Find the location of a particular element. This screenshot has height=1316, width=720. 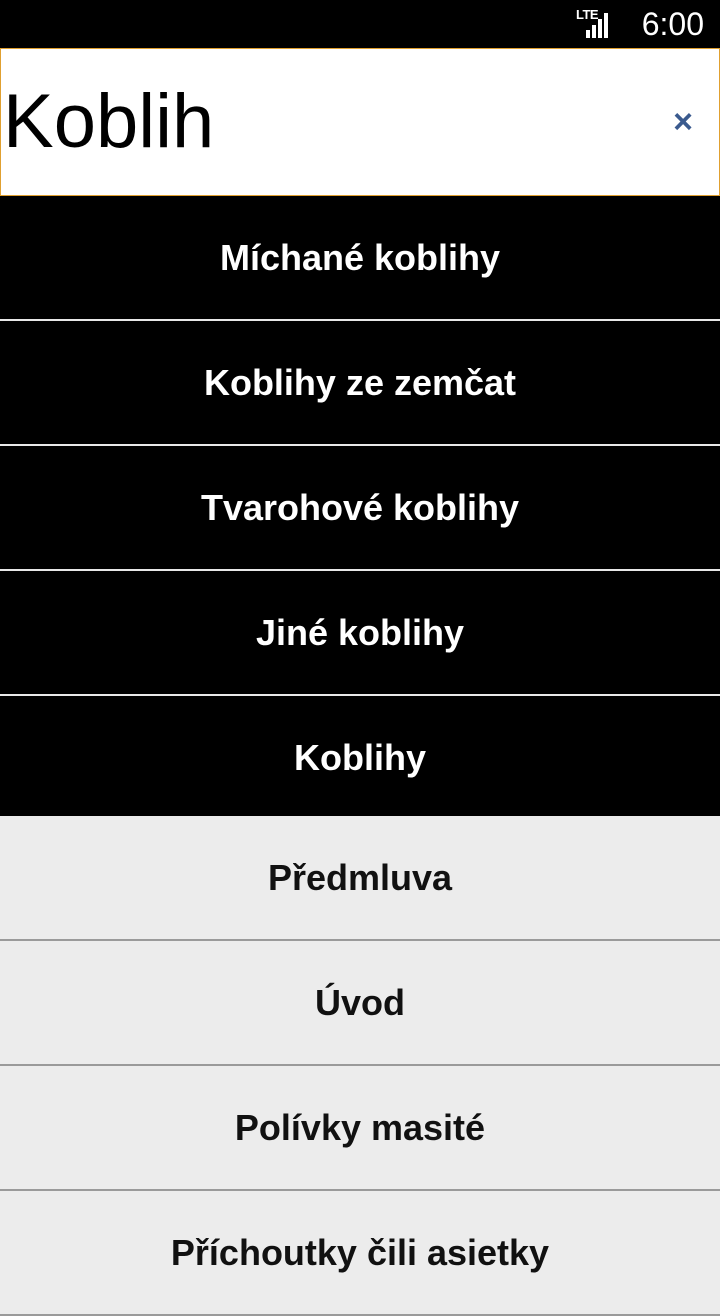

clock: 6:00 is located at coordinates (672, 24).